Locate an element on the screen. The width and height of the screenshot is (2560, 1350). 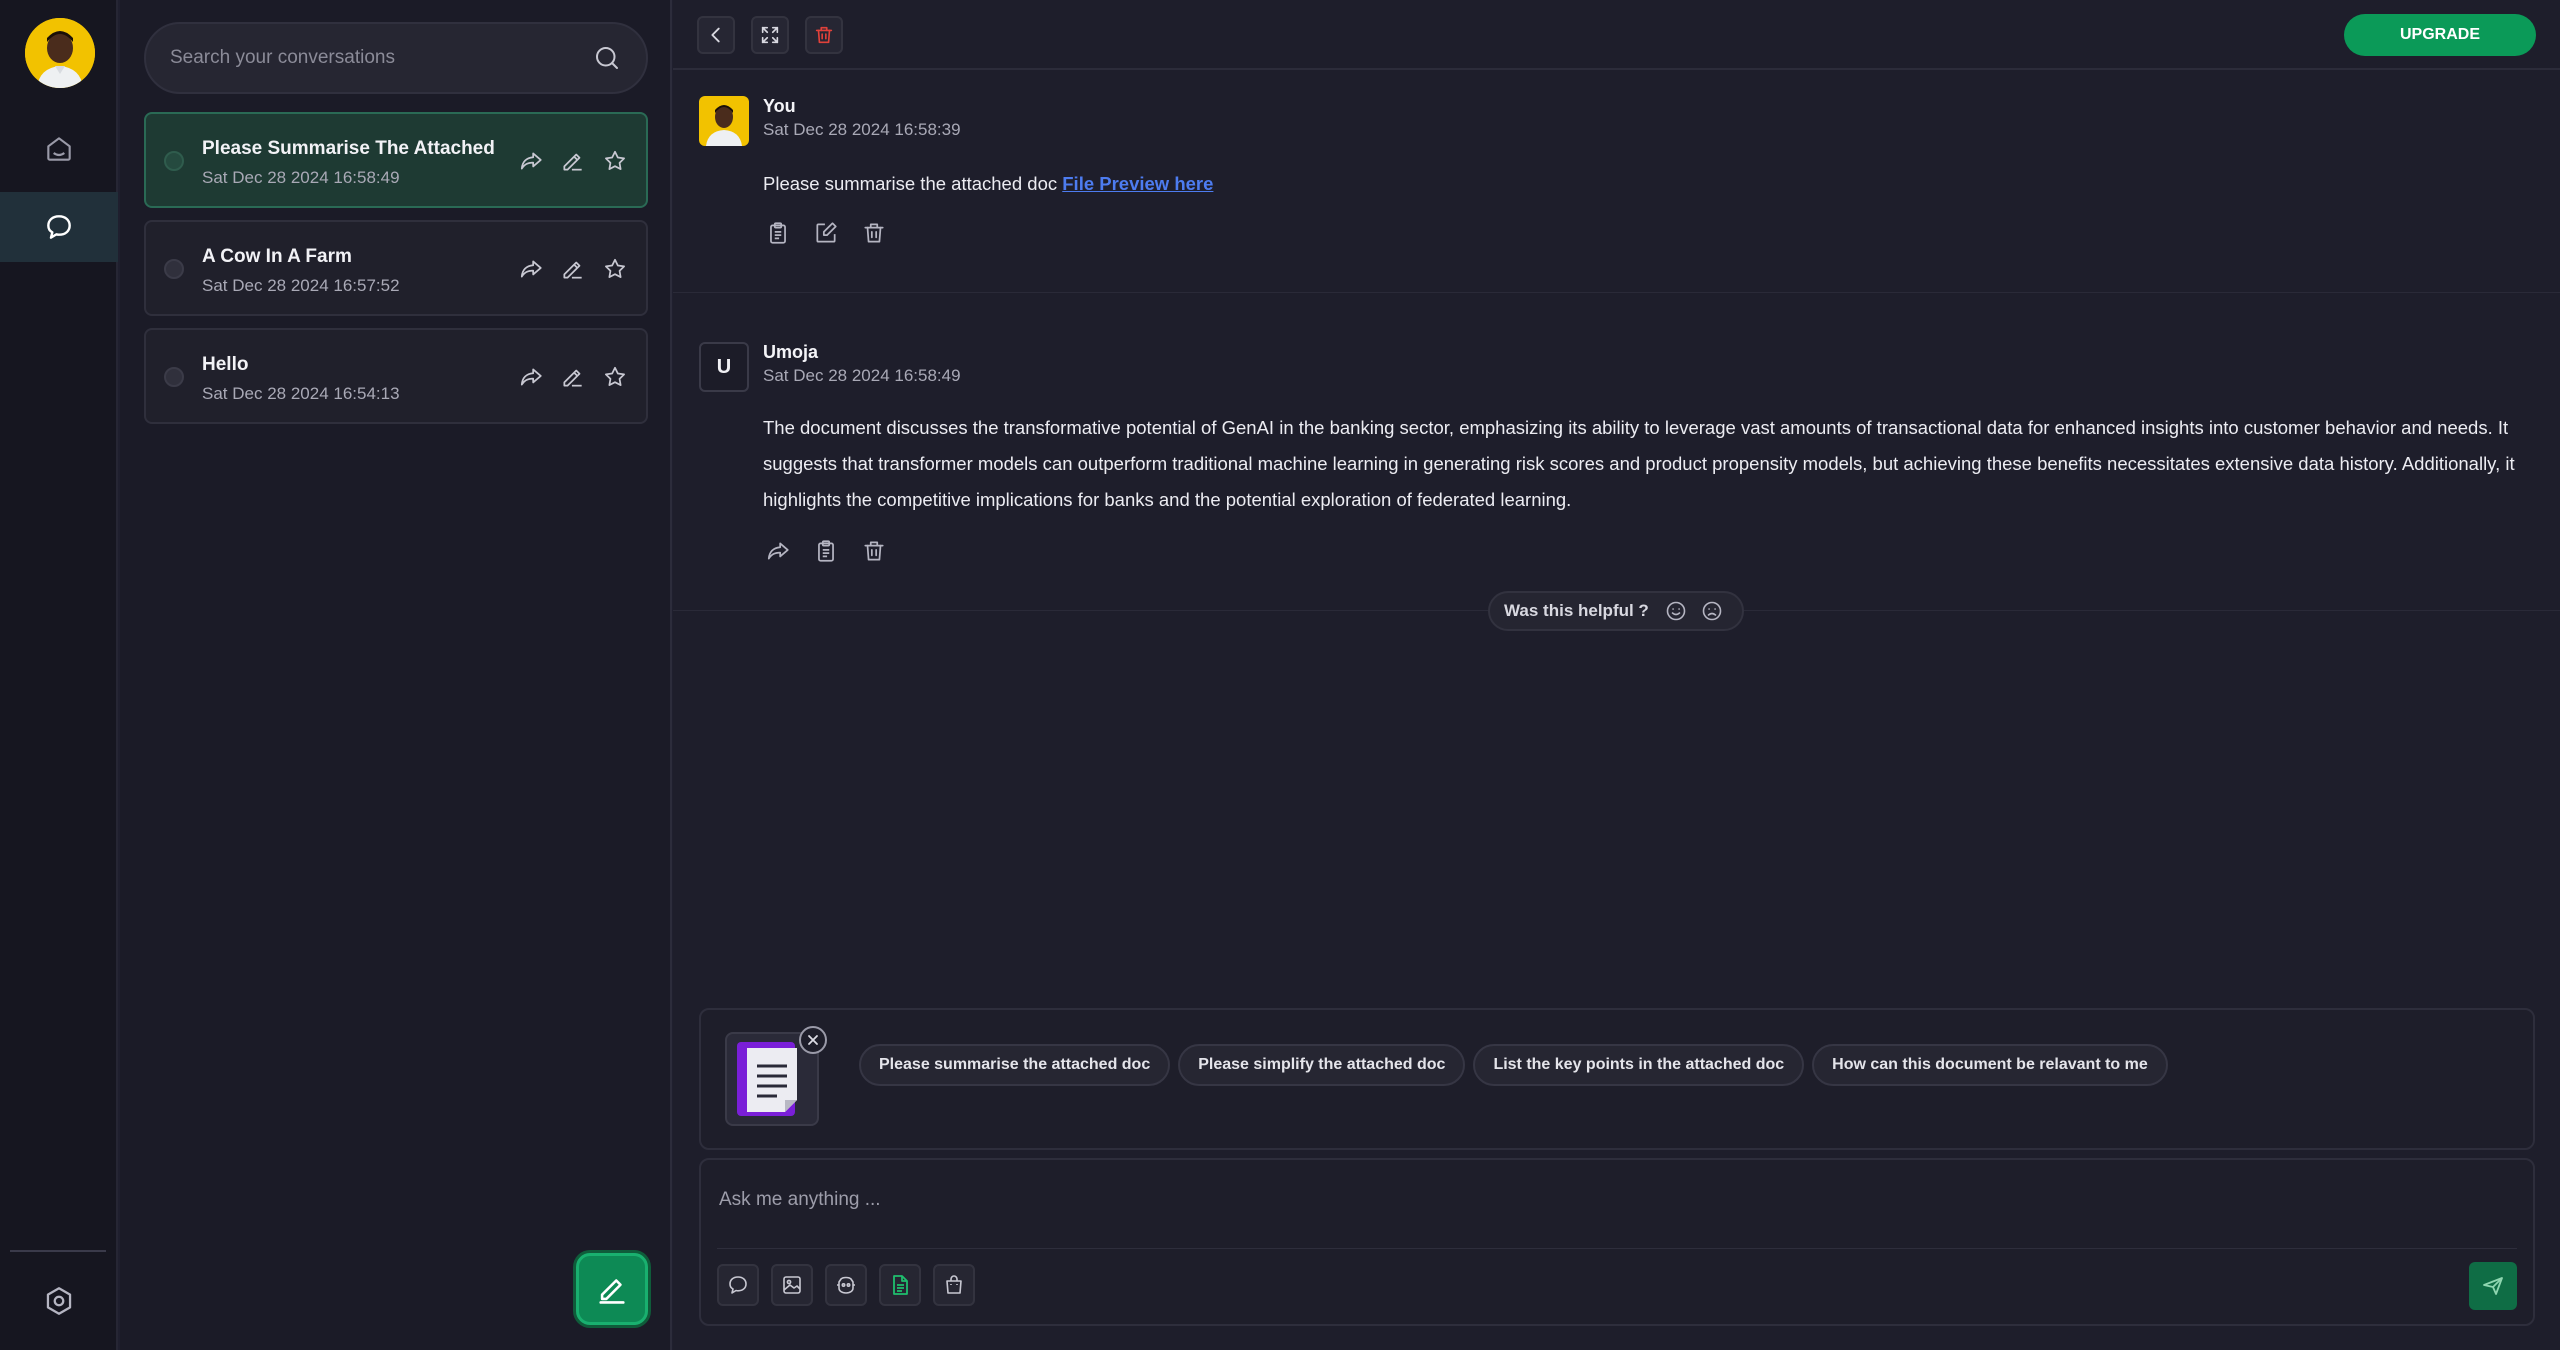
file-preview-link: File Preview here is located at coordinates (1137, 183).